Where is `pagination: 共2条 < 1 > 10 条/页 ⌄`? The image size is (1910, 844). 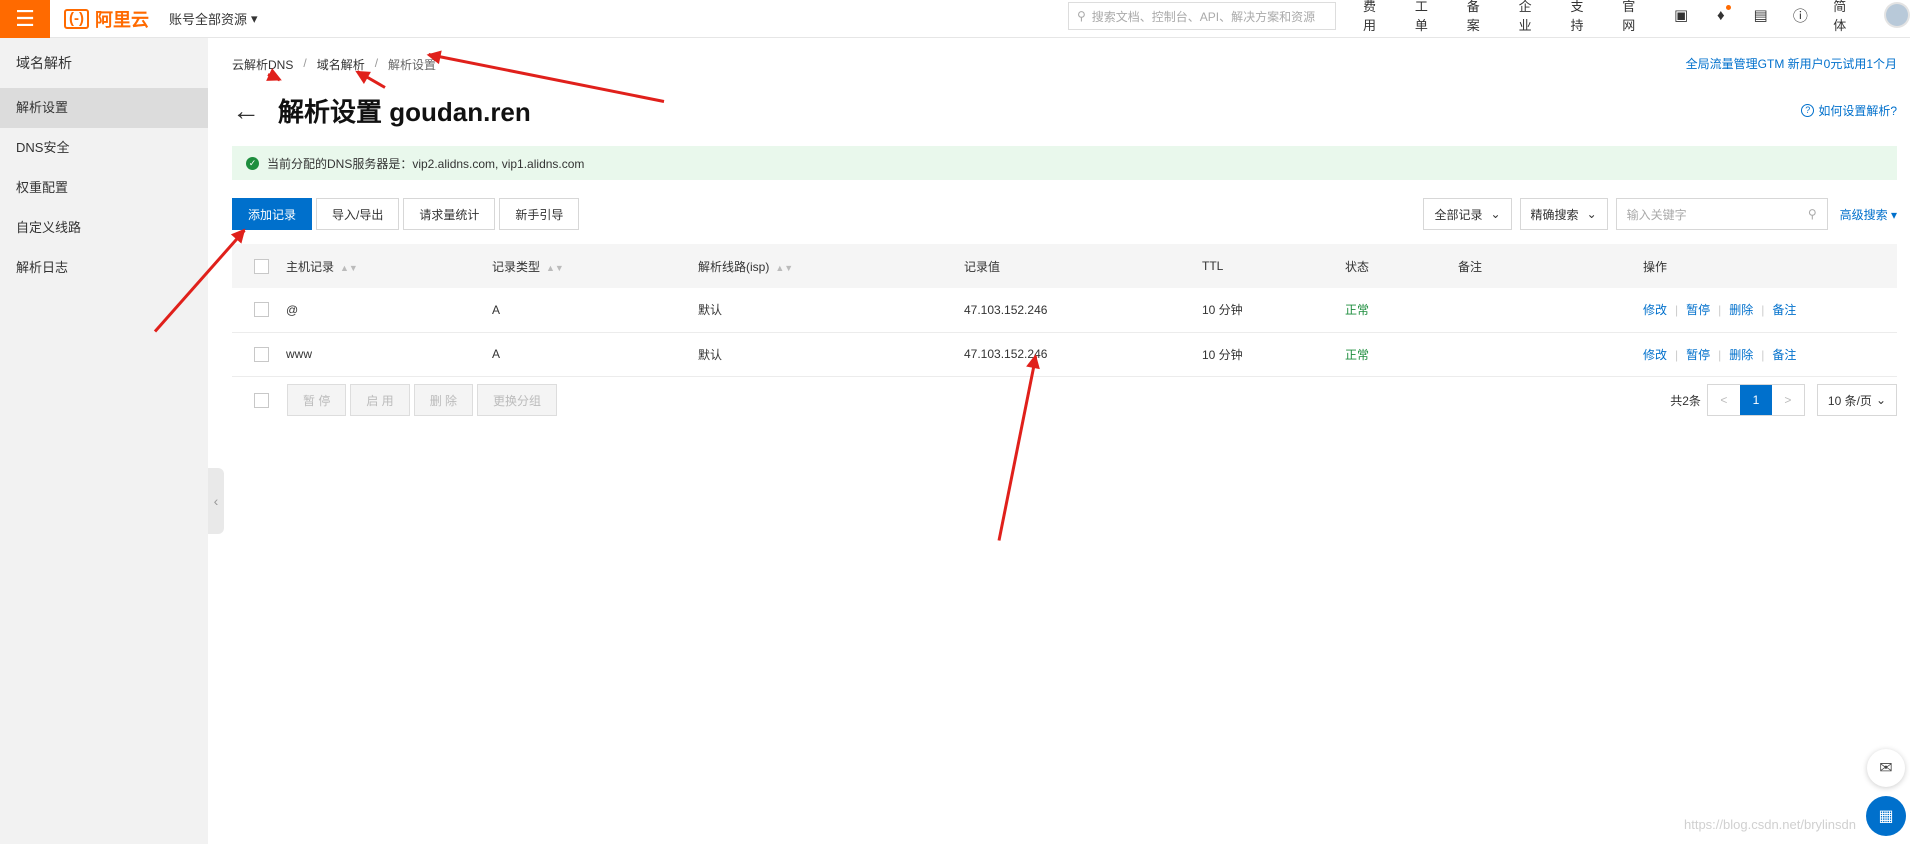
pagination: 共2条 < 1 > 10 条/页 ⌄ is located at coordinates (1783, 400).